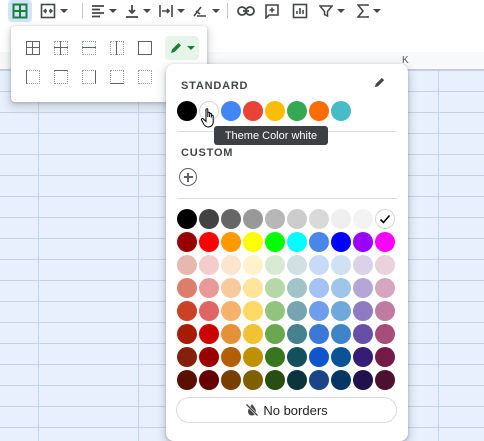 The image size is (484, 441). I want to click on text-rotation-button, so click(206, 11).